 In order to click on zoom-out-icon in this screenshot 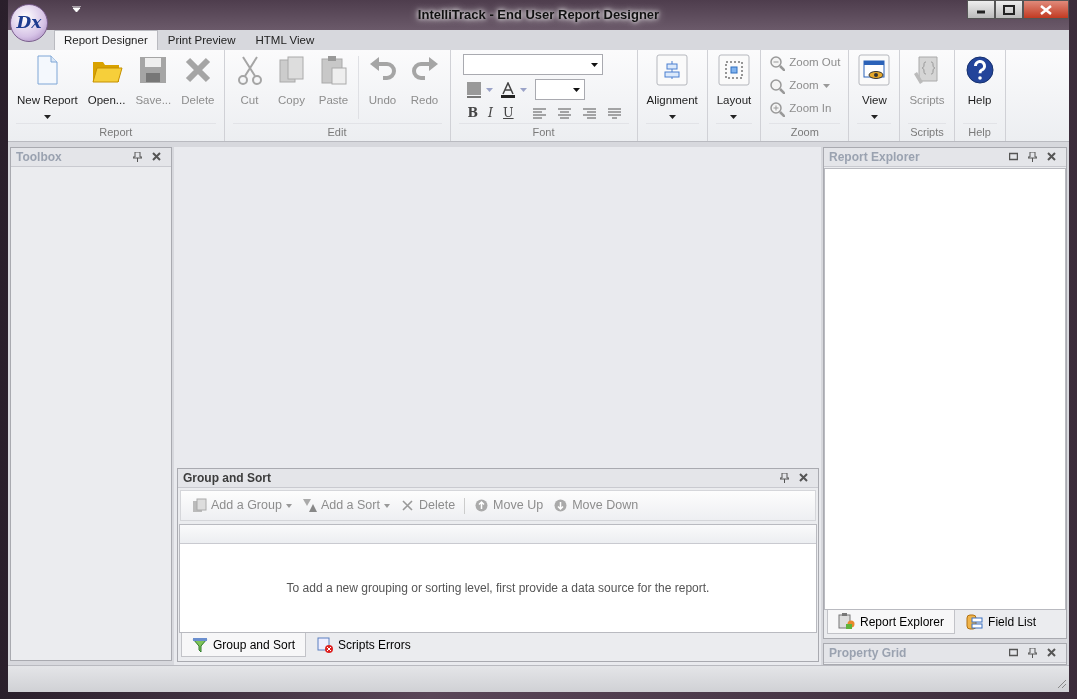, I will do `click(777, 62)`.